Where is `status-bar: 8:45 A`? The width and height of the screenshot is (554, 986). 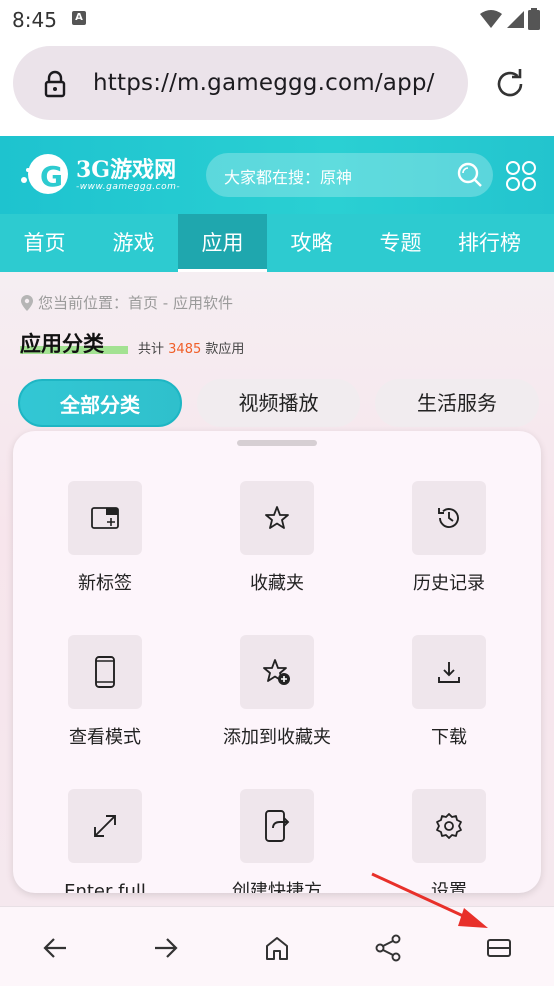
status-bar: 8:45 A is located at coordinates (277, 20).